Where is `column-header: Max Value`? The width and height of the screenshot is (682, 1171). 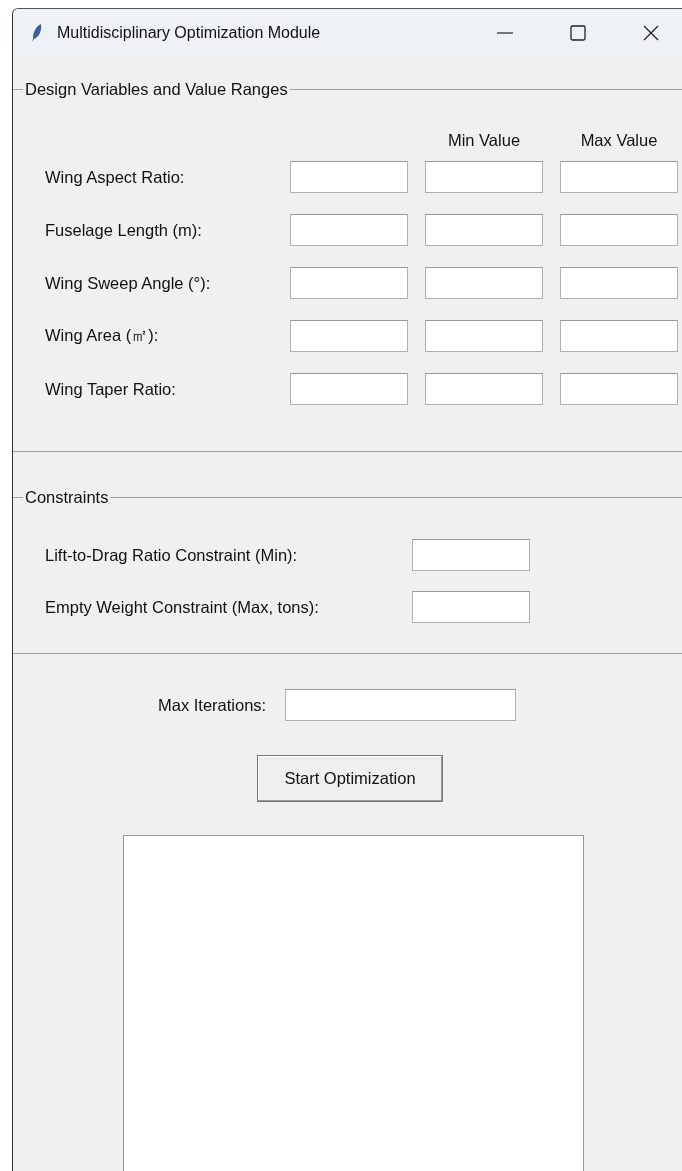 column-header: Max Value is located at coordinates (619, 140).